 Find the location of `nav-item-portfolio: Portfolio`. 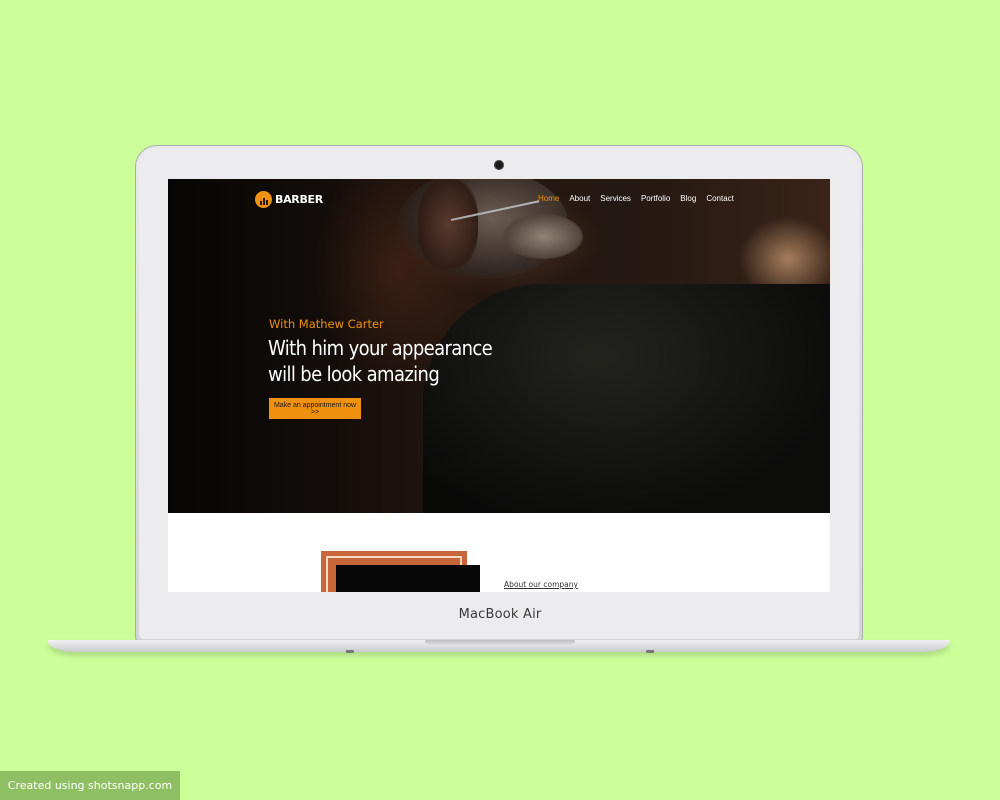

nav-item-portfolio: Portfolio is located at coordinates (655, 198).